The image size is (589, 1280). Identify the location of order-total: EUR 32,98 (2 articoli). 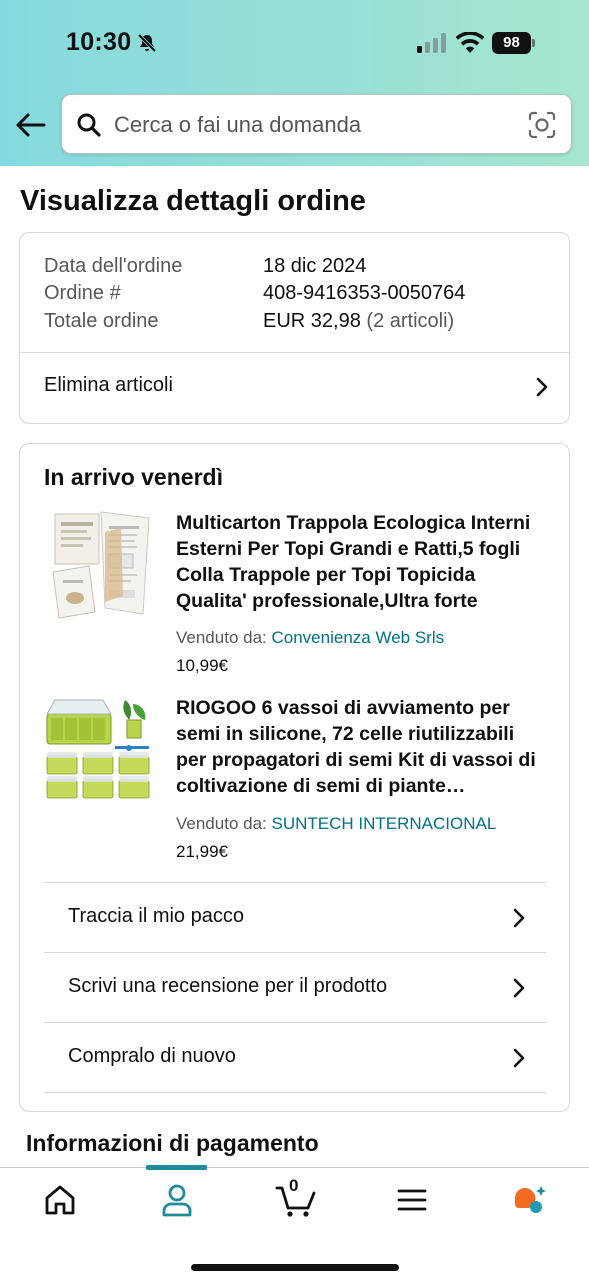
(358, 321).